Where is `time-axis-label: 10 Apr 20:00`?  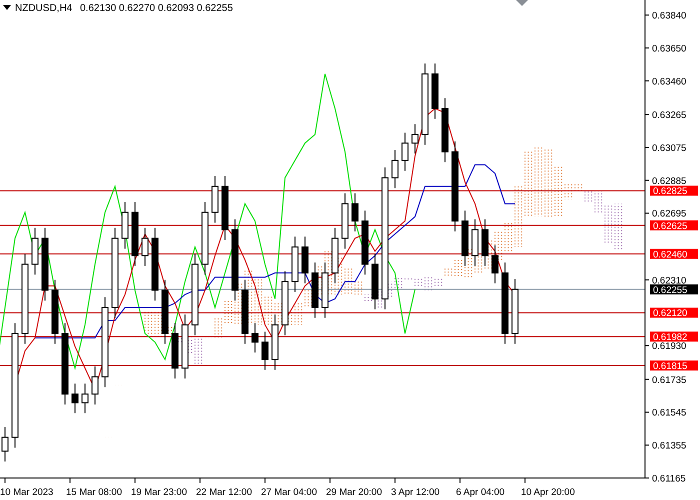
time-axis-label: 10 Apr 20:00 is located at coordinates (548, 492).